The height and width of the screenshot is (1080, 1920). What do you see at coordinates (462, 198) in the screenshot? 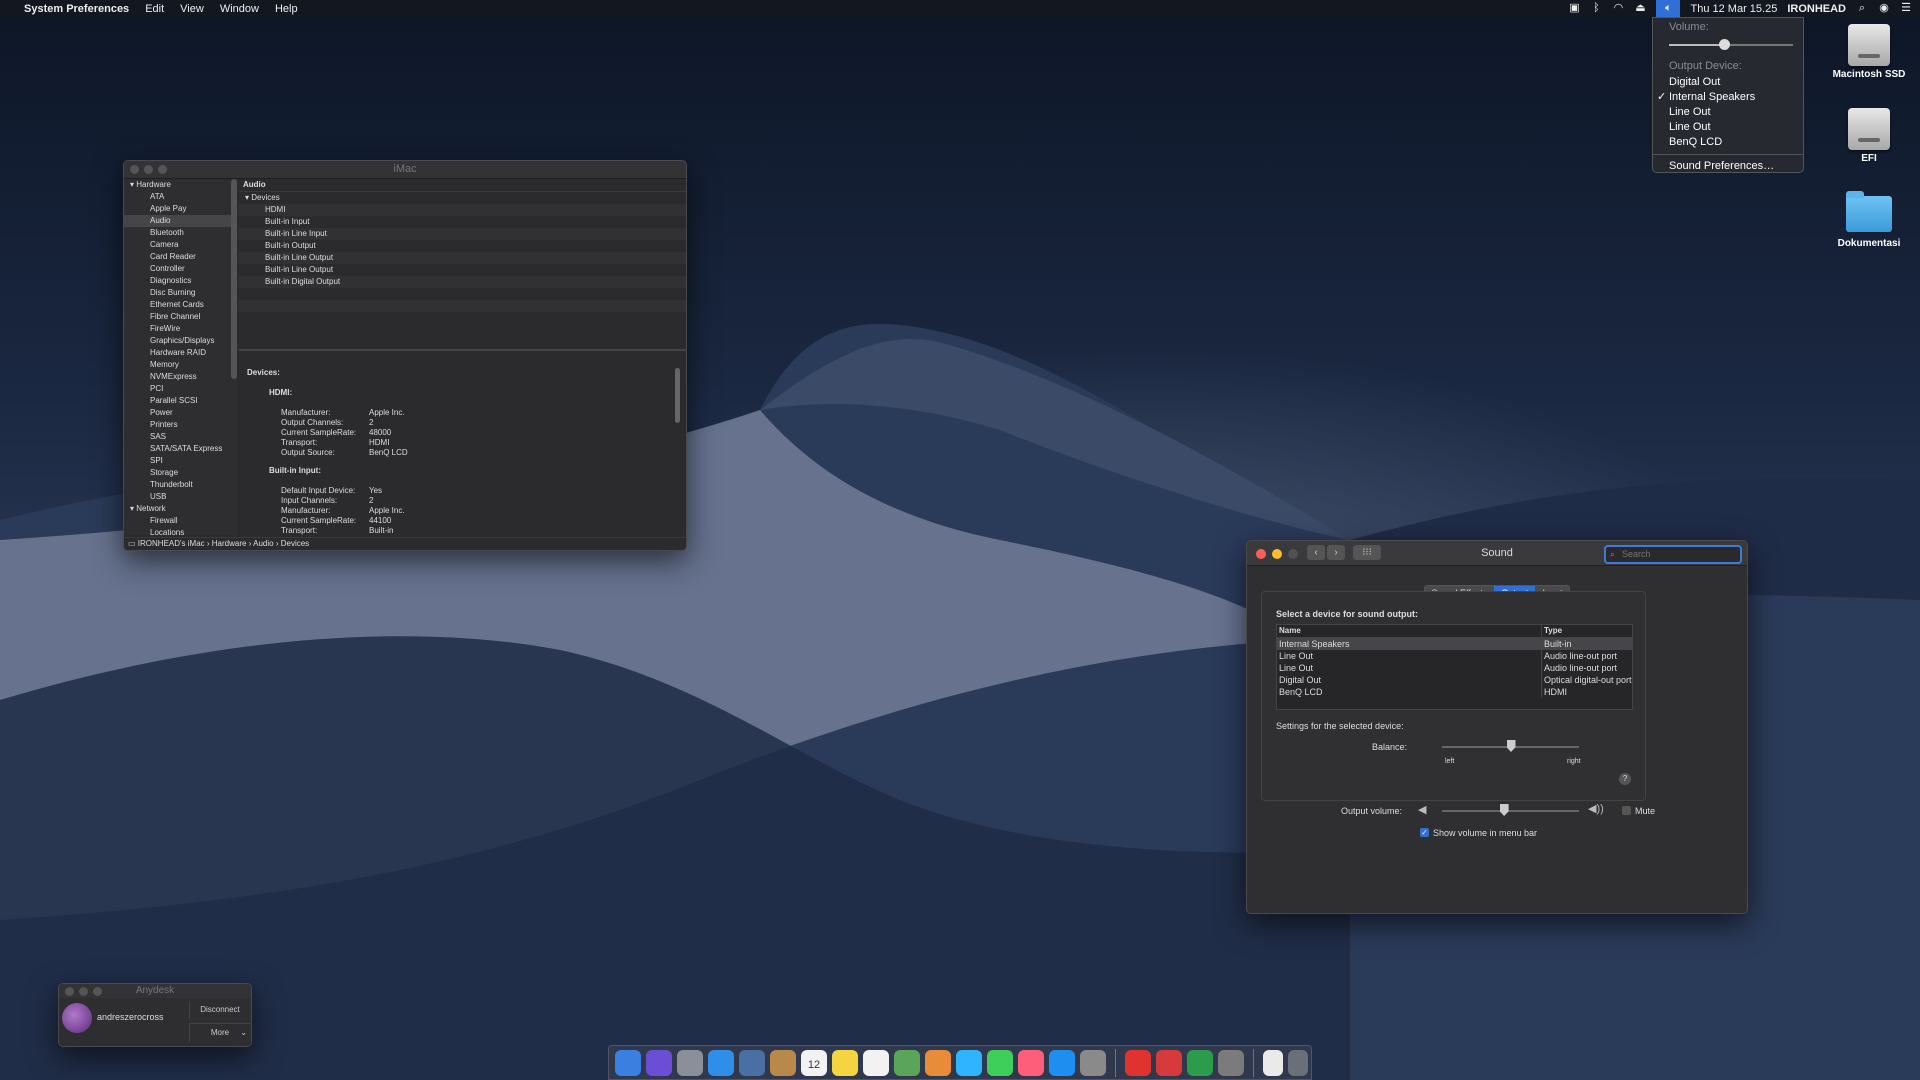
I see `tree-group-devices: ▾ Devices` at bounding box center [462, 198].